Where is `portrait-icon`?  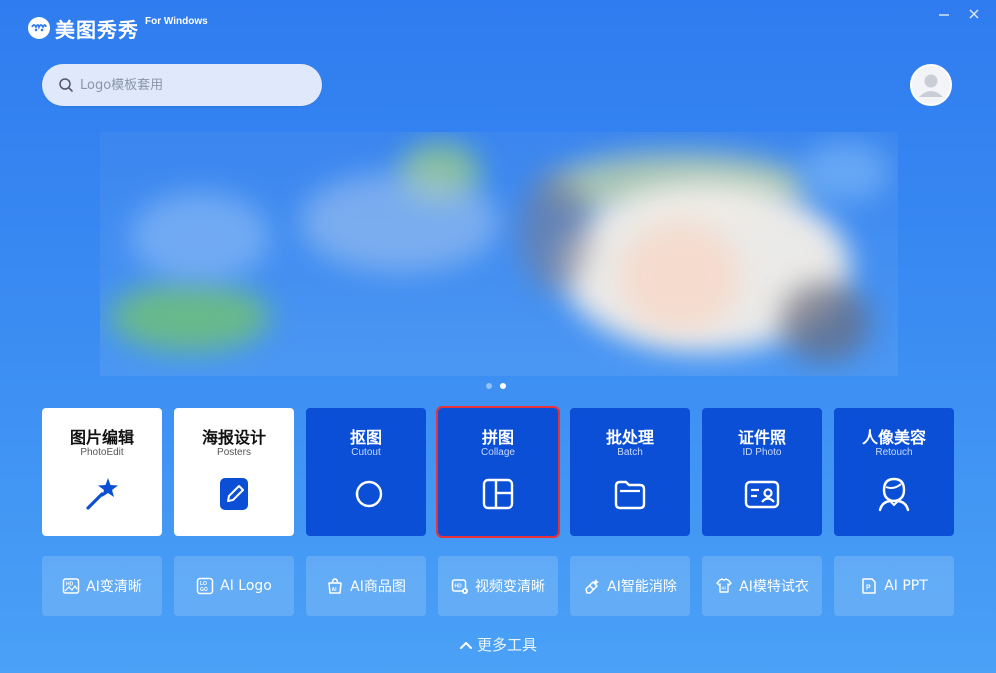 portrait-icon is located at coordinates (894, 494).